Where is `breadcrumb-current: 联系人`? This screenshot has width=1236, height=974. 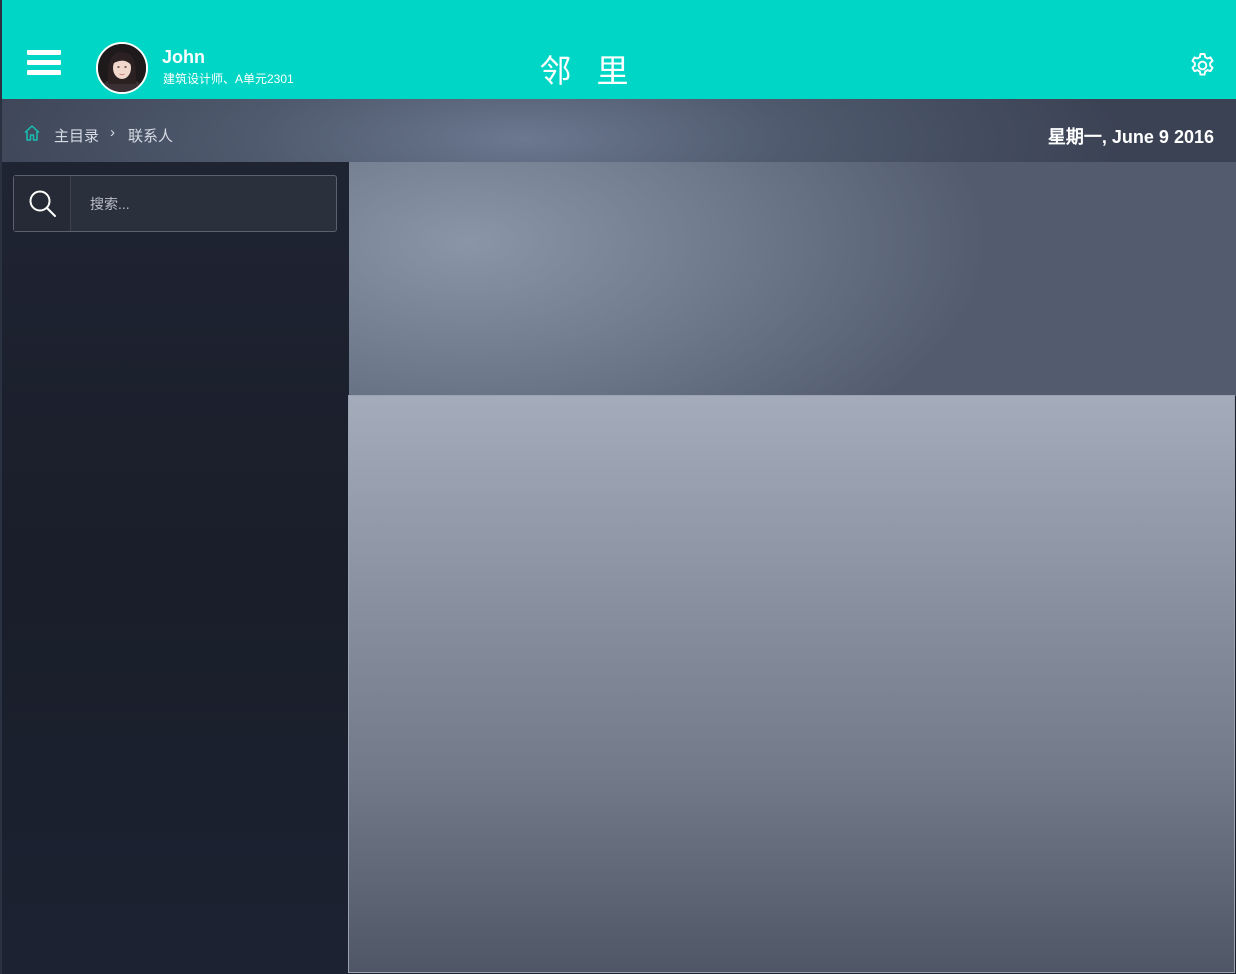 breadcrumb-current: 联系人 is located at coordinates (151, 136).